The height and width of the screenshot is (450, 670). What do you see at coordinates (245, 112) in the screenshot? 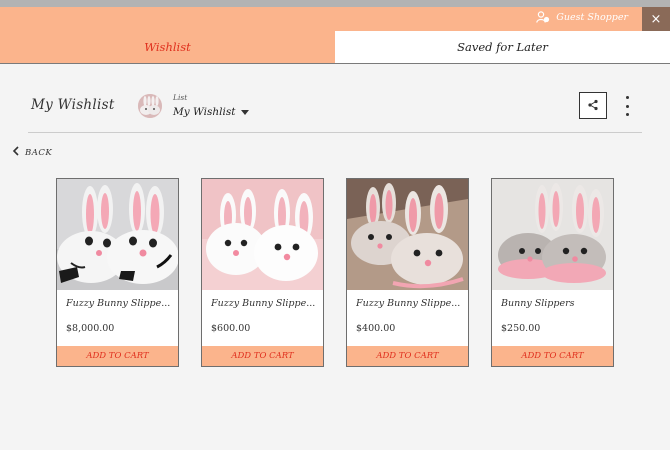
I see `caret-down-icon` at bounding box center [245, 112].